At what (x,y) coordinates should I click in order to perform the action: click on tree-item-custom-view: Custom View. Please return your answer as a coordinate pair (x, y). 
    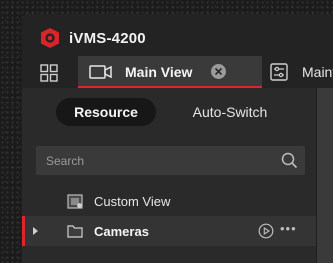
    Looking at the image, I should click on (169, 201).